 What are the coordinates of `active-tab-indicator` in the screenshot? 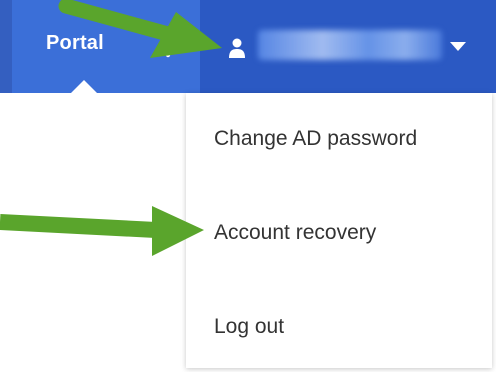 It's located at (84, 87).